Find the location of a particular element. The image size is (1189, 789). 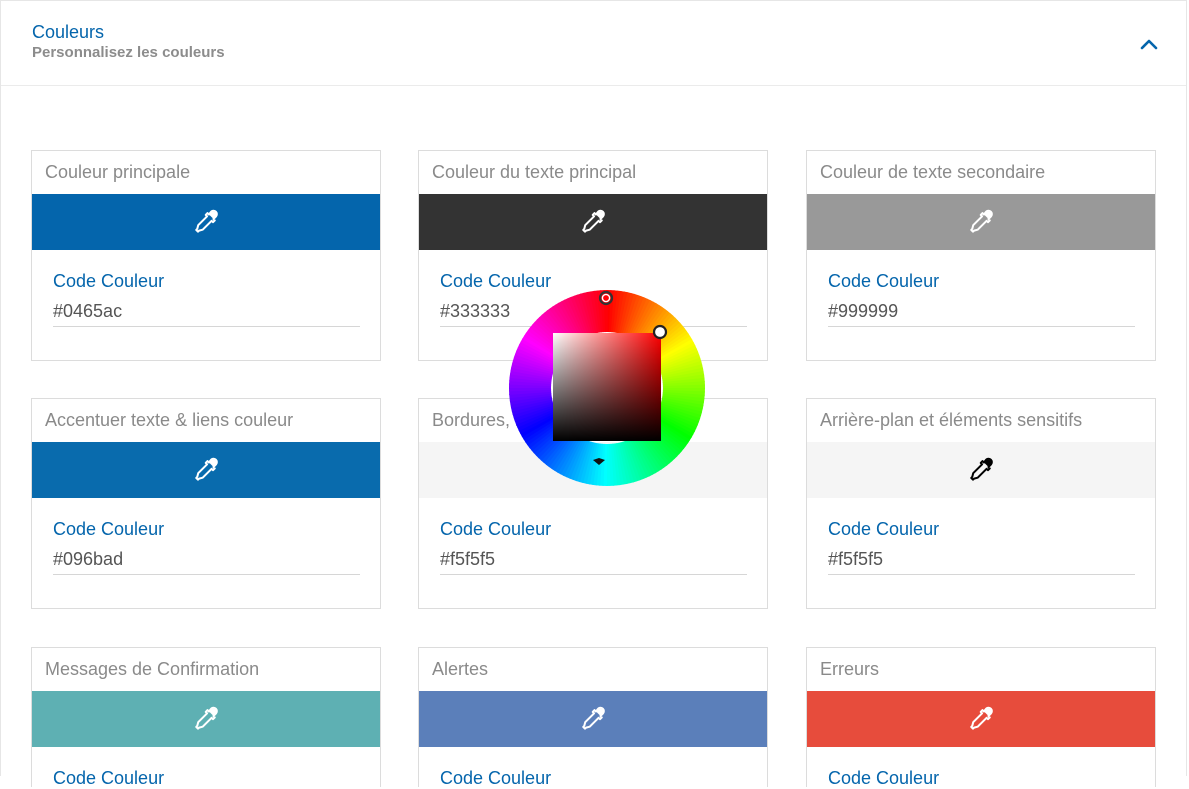

color-wheel-icon is located at coordinates (607, 388).